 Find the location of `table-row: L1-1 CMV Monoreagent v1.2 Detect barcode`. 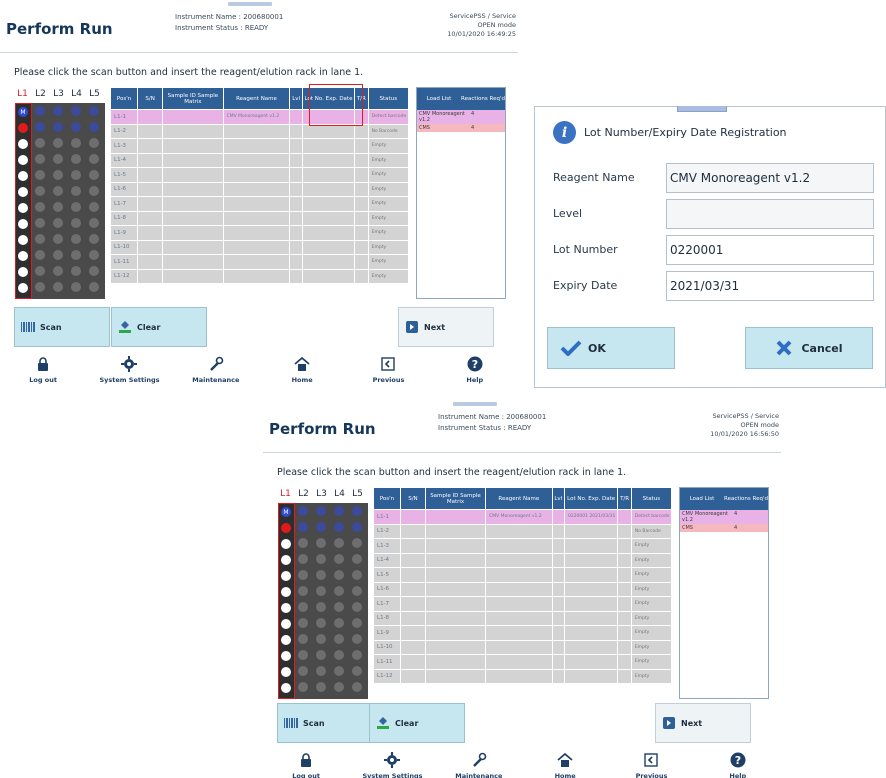

table-row: L1-1 CMV Monoreagent v1.2 Detect barcode is located at coordinates (259, 117).